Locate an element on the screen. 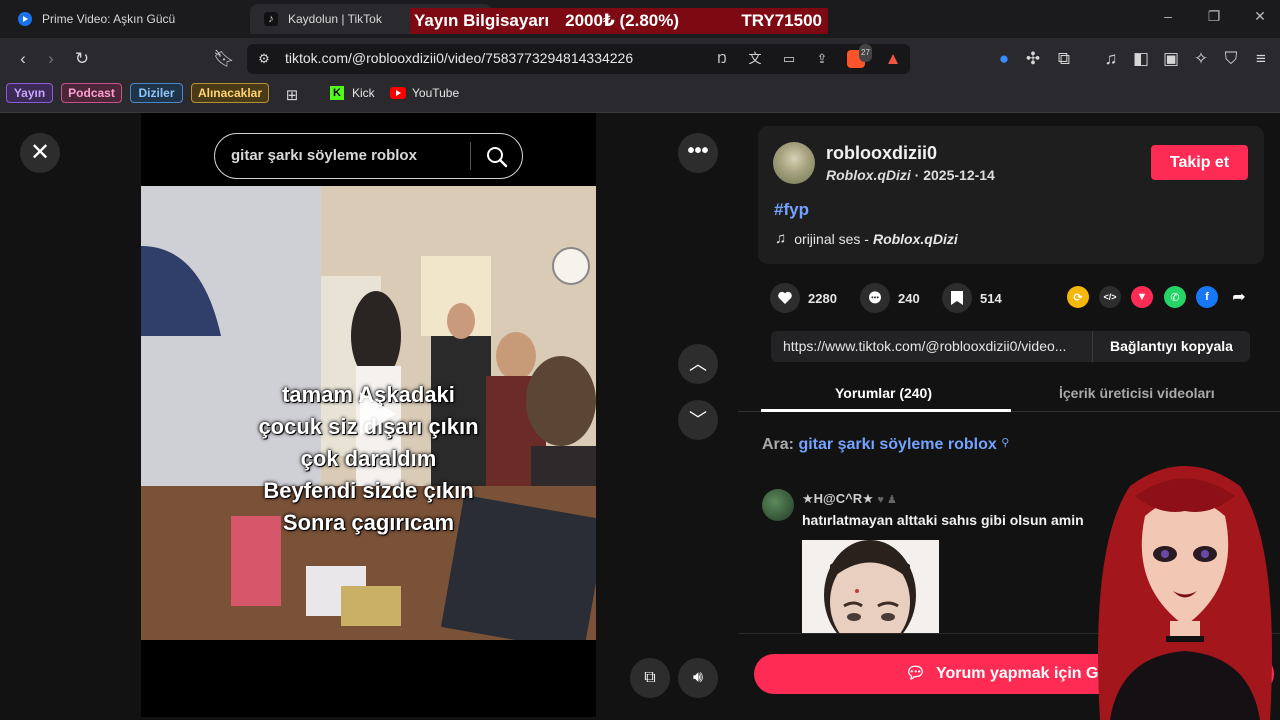 The height and width of the screenshot is (720, 1280). comment-author: ★H@C^R★ ♥ ♟ is located at coordinates (849, 499).